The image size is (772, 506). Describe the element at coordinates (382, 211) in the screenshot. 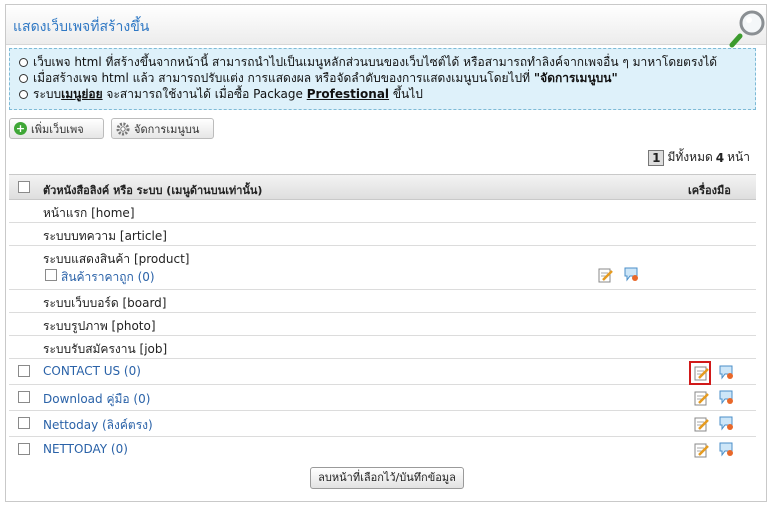

I see `table-row: หน้าแรก [home]` at that location.